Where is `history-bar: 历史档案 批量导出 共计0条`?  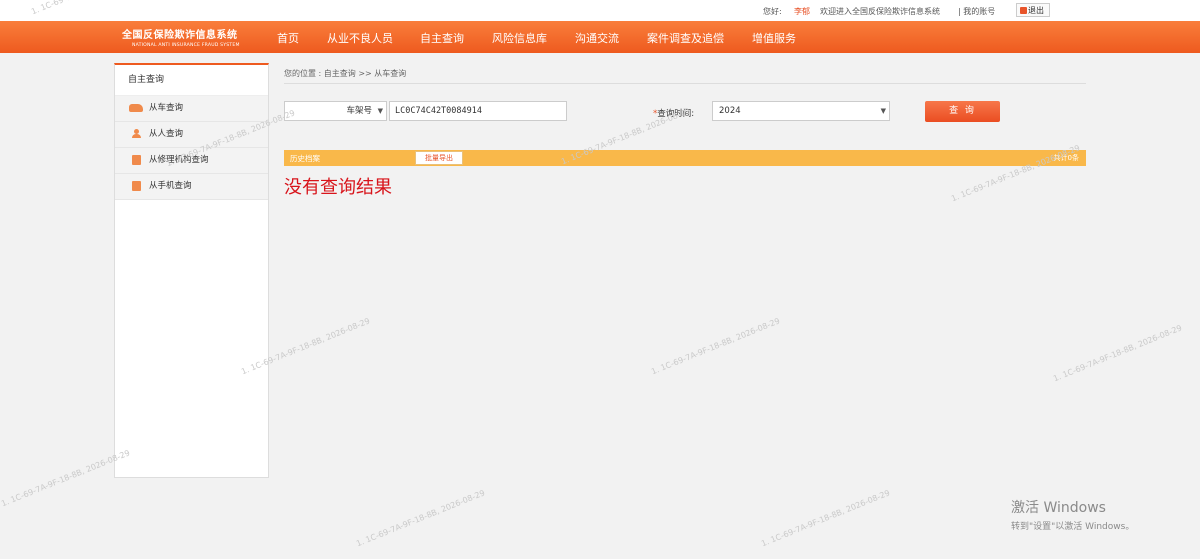
history-bar: 历史档案 批量导出 共计0条 is located at coordinates (685, 158).